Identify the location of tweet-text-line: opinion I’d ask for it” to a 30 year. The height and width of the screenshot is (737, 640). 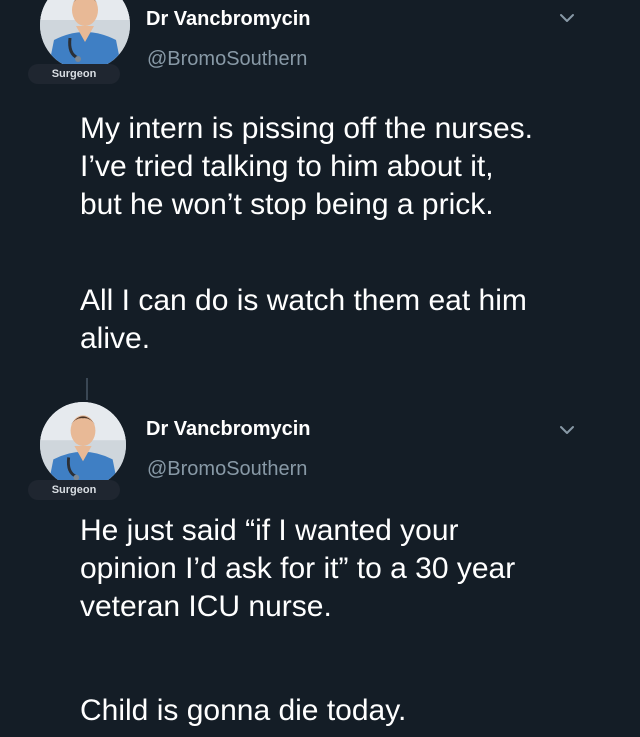
(298, 568).